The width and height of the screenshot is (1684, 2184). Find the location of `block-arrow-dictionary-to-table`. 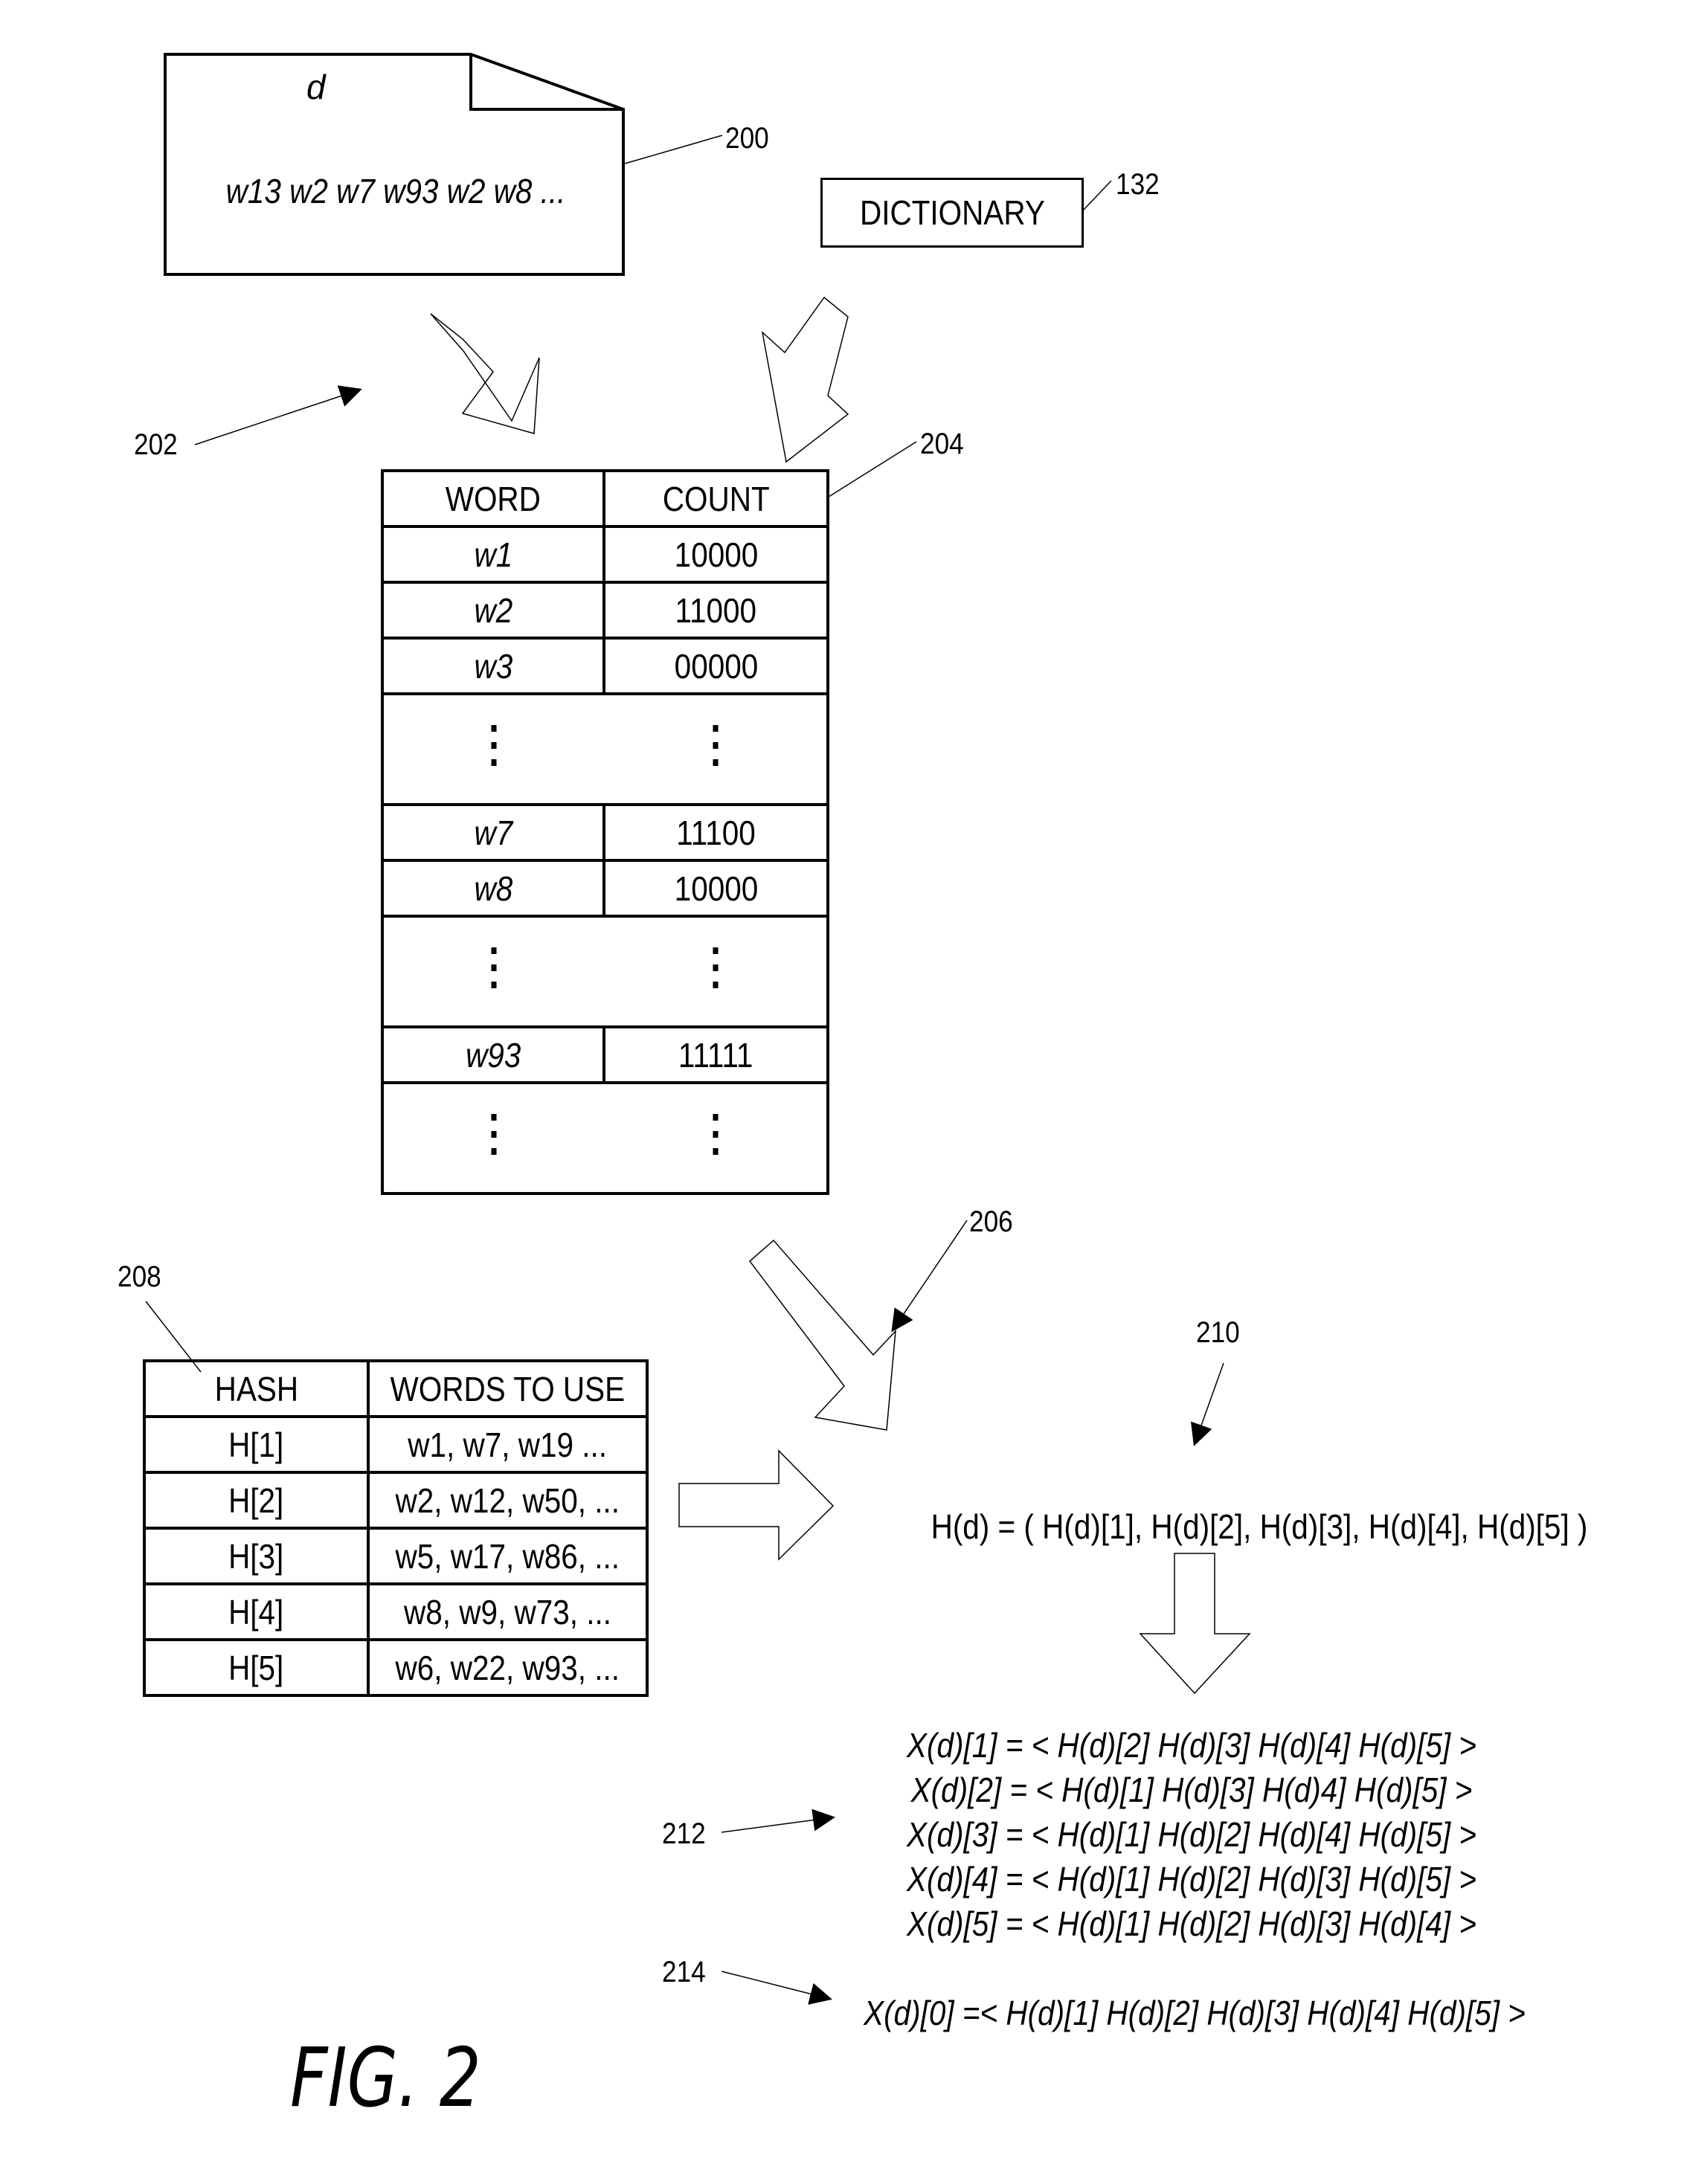

block-arrow-dictionary-to-table is located at coordinates (805, 380).